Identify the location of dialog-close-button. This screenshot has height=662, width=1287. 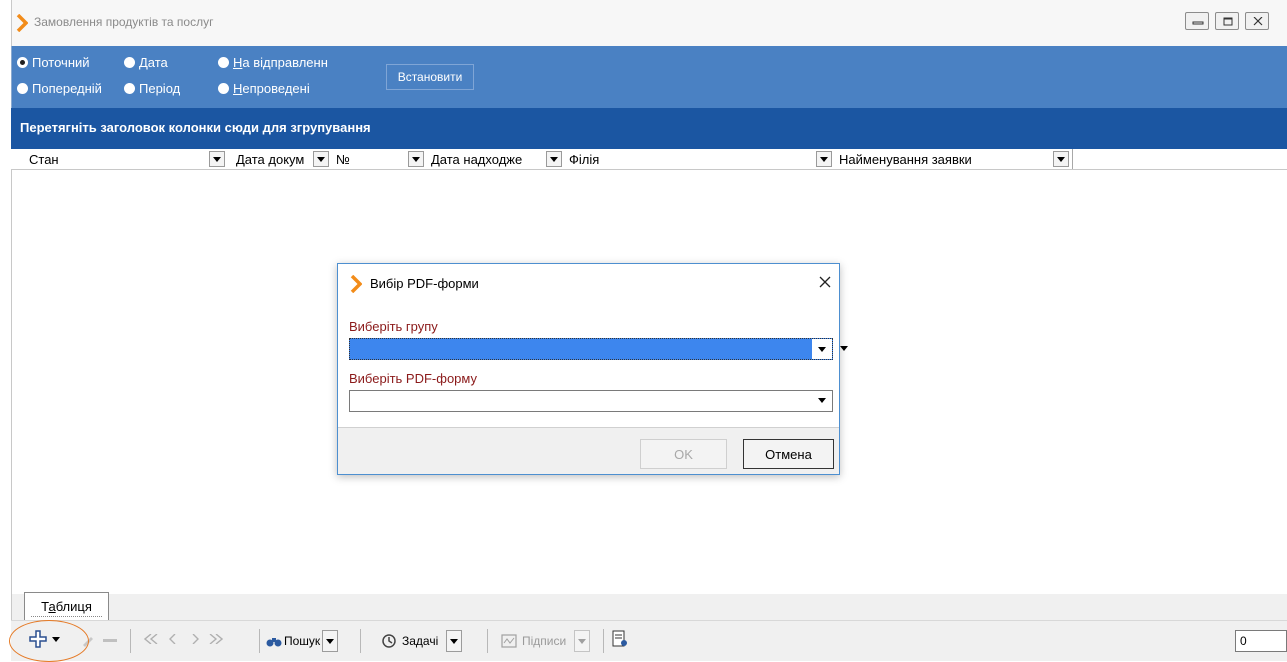
(825, 282).